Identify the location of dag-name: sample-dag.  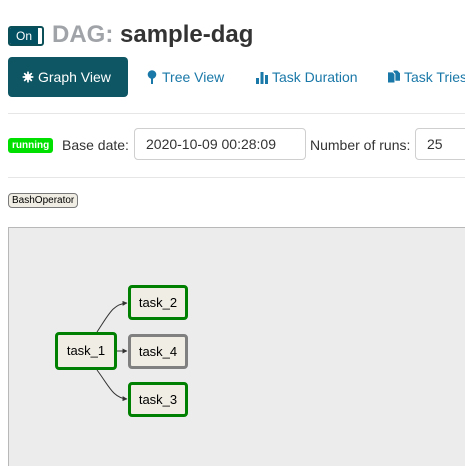
(187, 34).